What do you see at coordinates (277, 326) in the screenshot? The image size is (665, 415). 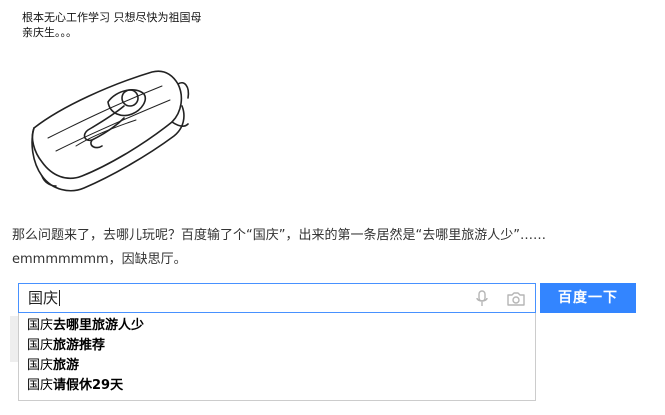 I see `suggestion-item: 国庆去哪里旅游人少` at bounding box center [277, 326].